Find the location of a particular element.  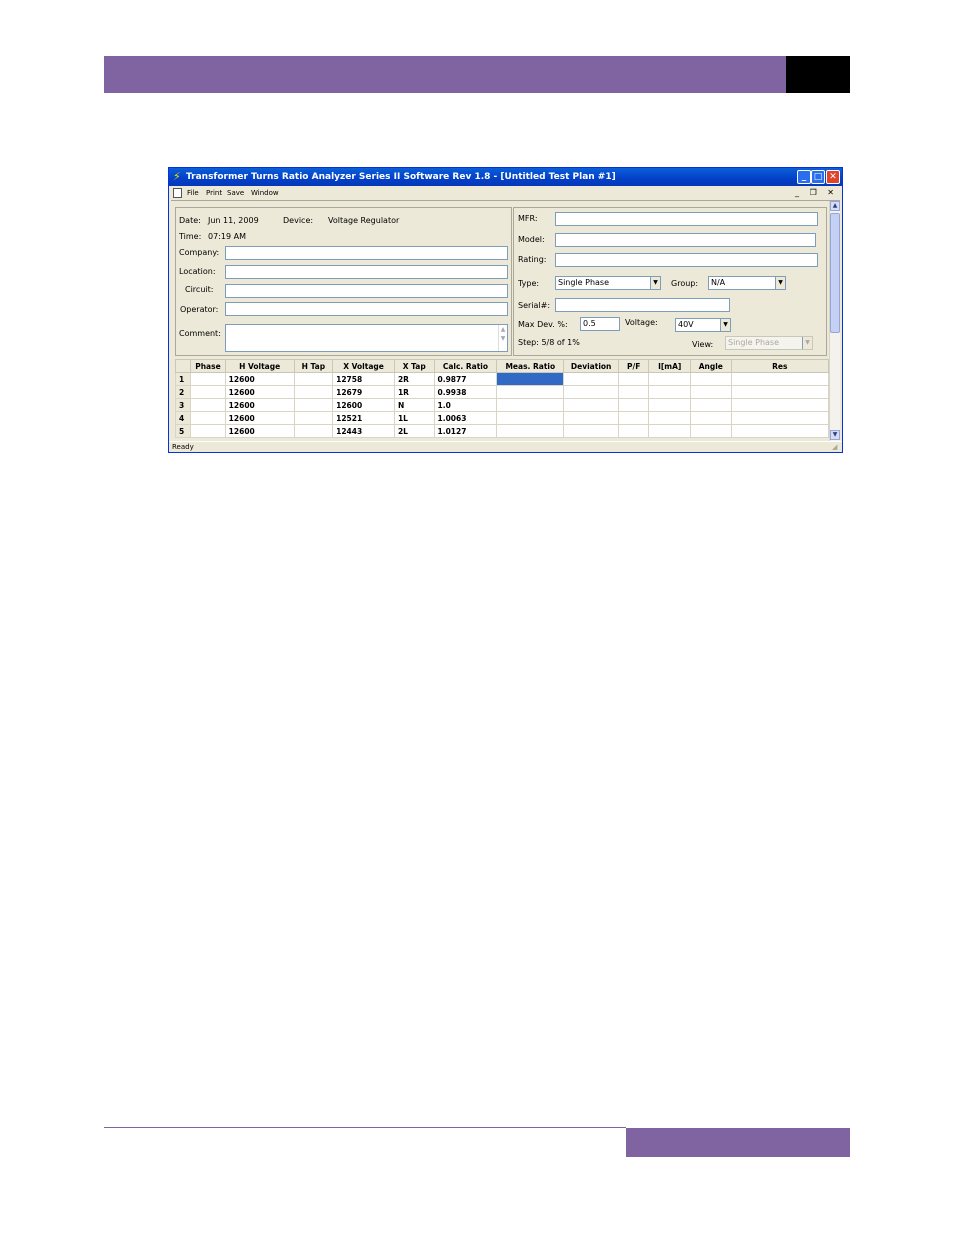

table-row: 5 12600 12443 2L 1.0127 is located at coordinates (502, 431).